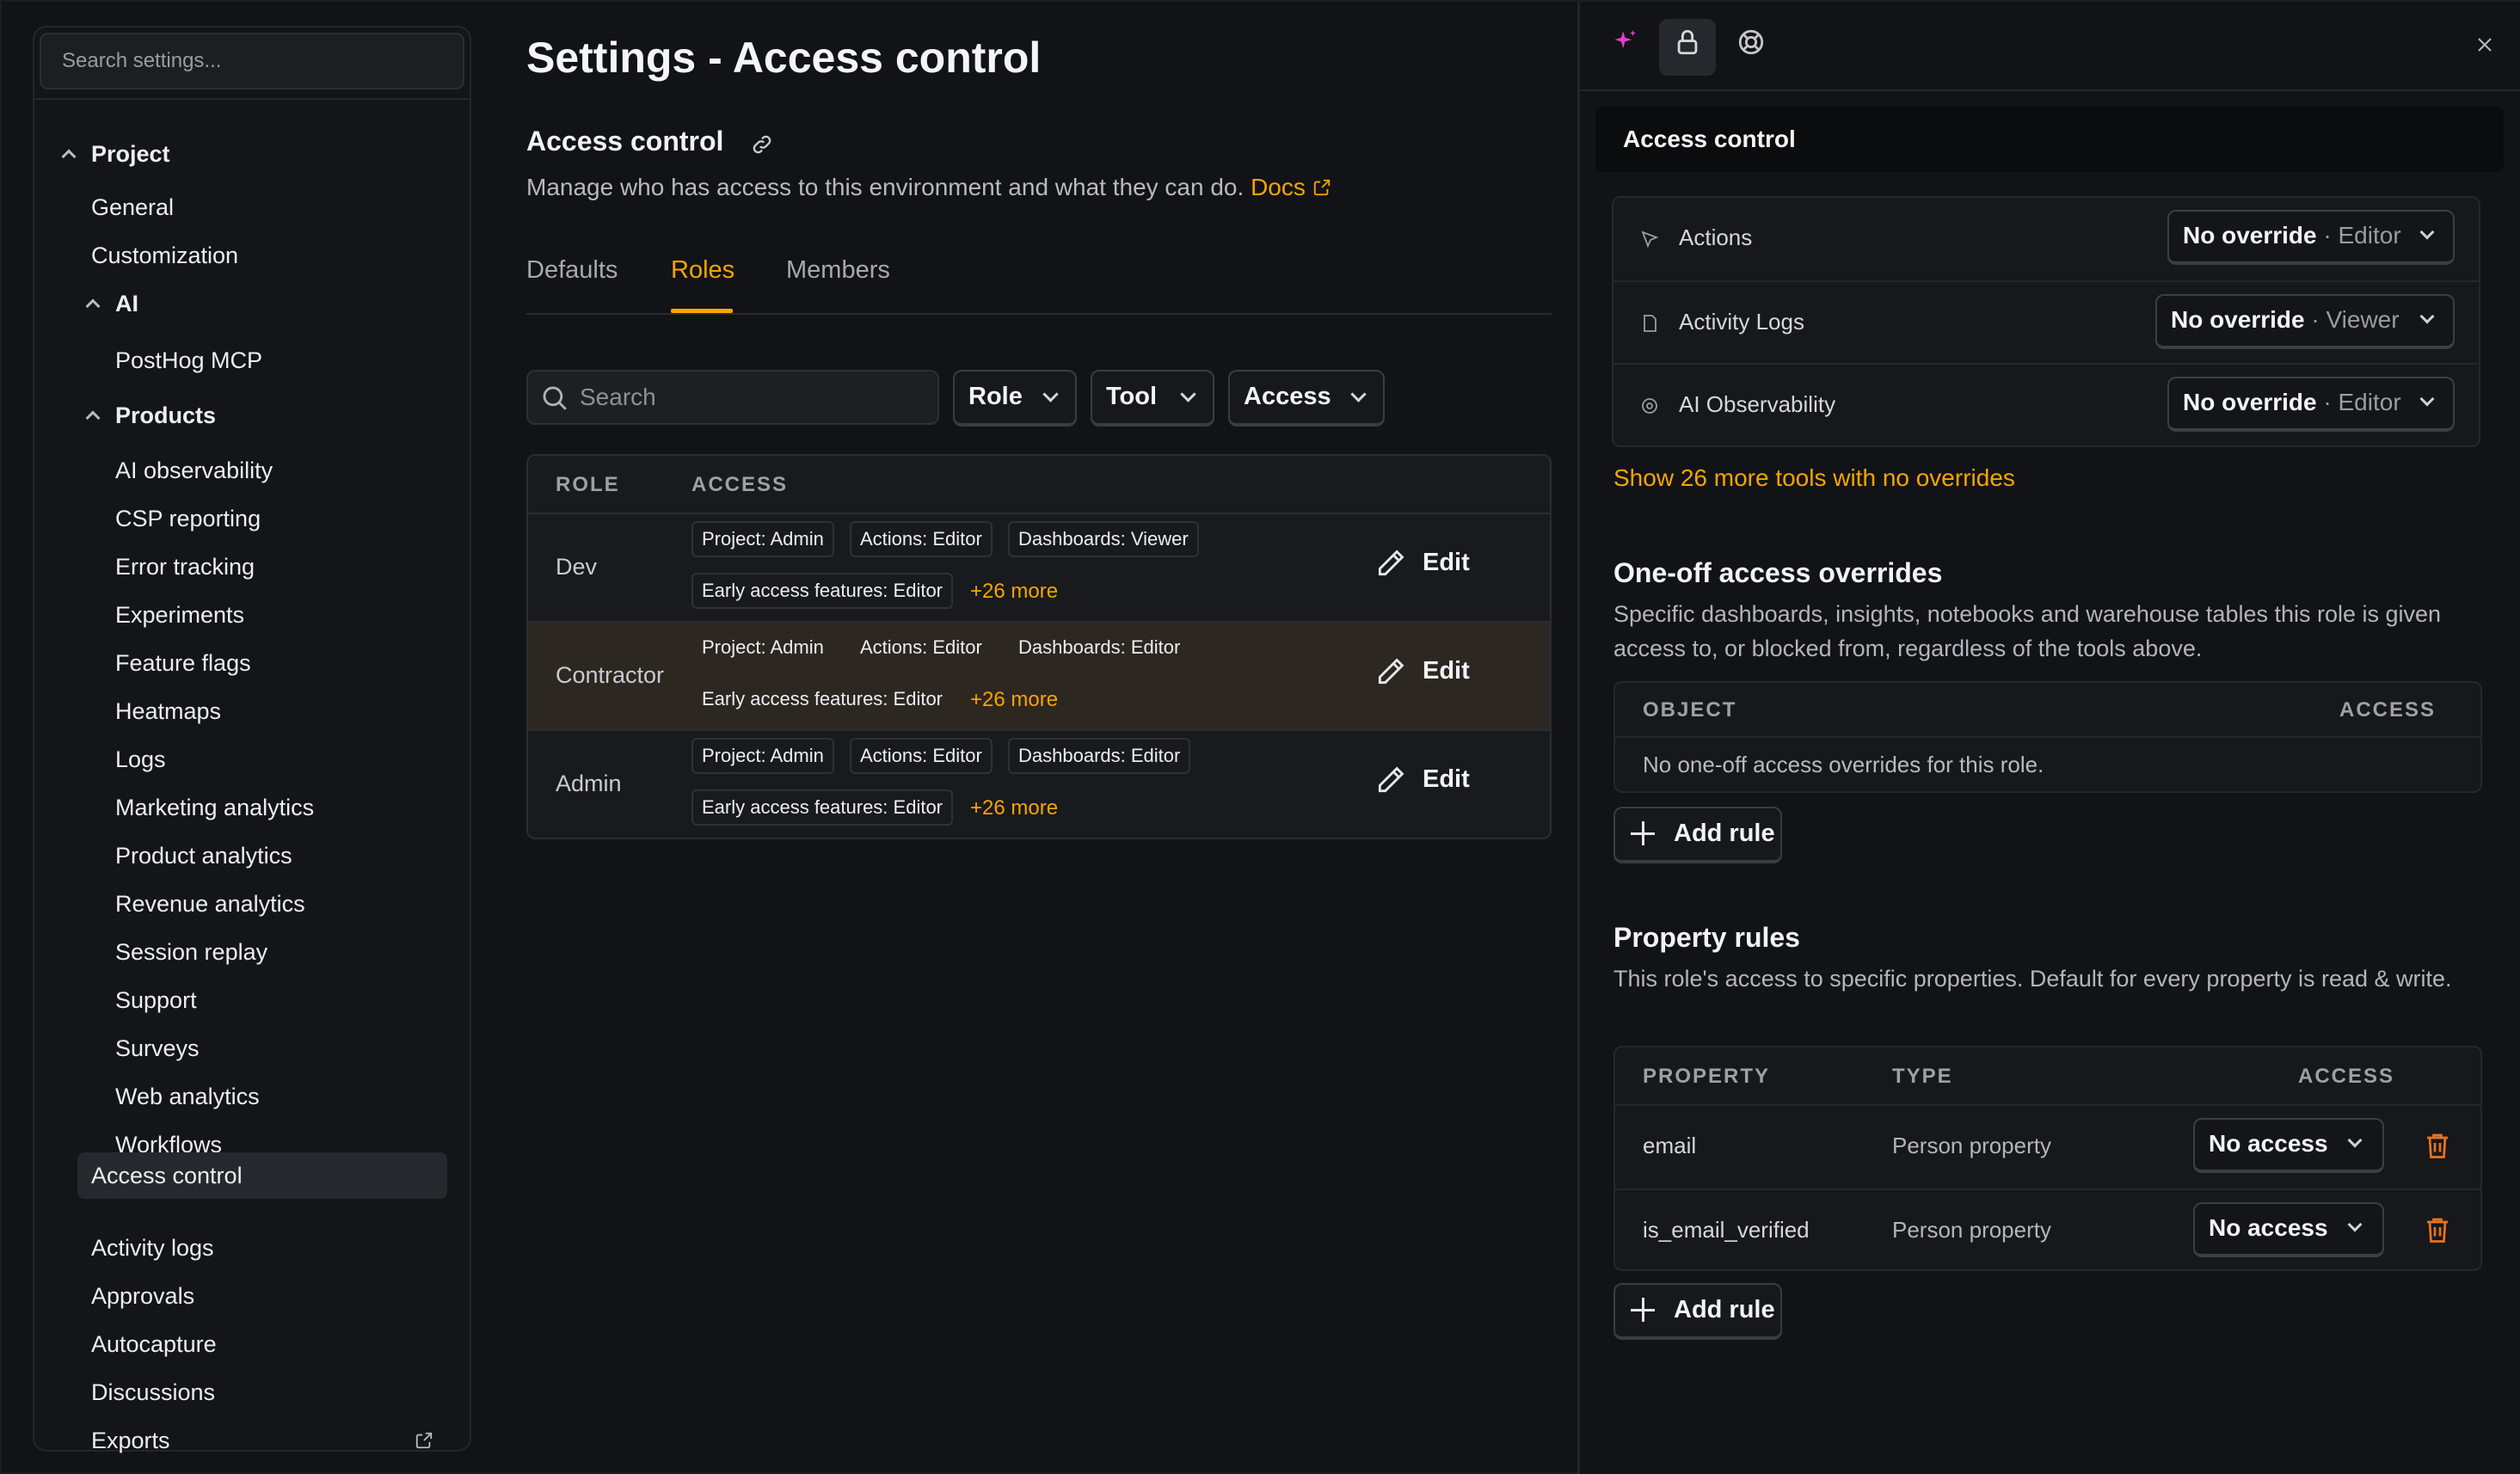 This screenshot has height=1474, width=2520. Describe the element at coordinates (1778, 572) in the screenshot. I see `oneoff-overrides-title: One-off access overrides` at that location.